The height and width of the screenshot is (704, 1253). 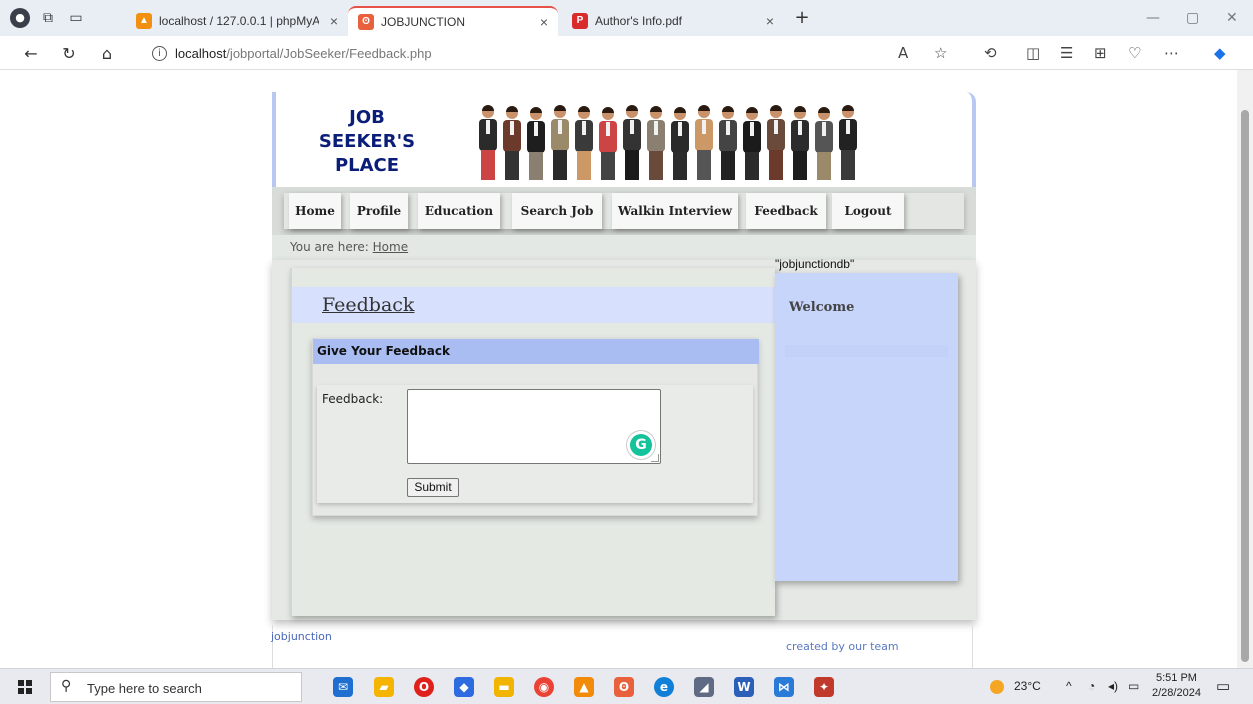 What do you see at coordinates (453, 21) in the screenshot?
I see `tab-jobjunction: ʘ JOBJUNCTION ×` at bounding box center [453, 21].